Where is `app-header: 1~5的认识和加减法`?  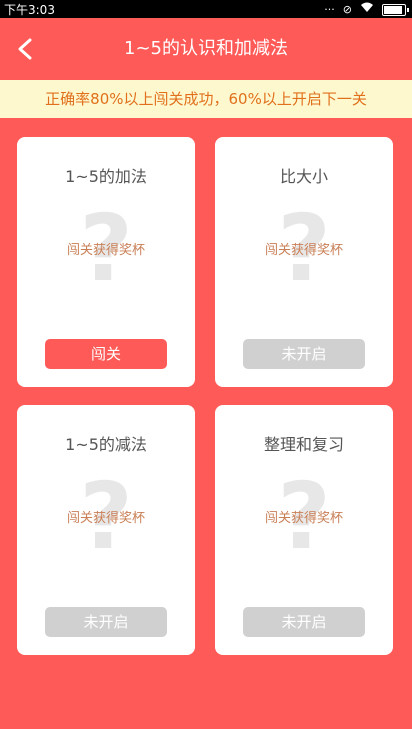 app-header: 1~5的认识和加减法 is located at coordinates (206, 49).